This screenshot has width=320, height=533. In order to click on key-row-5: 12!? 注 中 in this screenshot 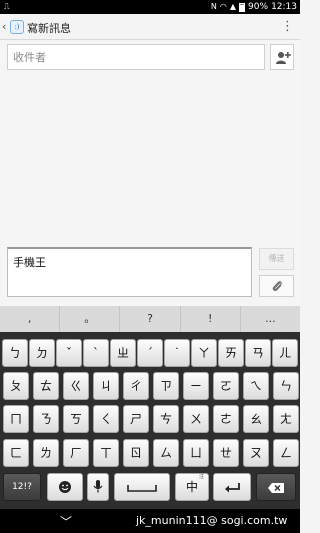, I will do `click(150, 488)`.